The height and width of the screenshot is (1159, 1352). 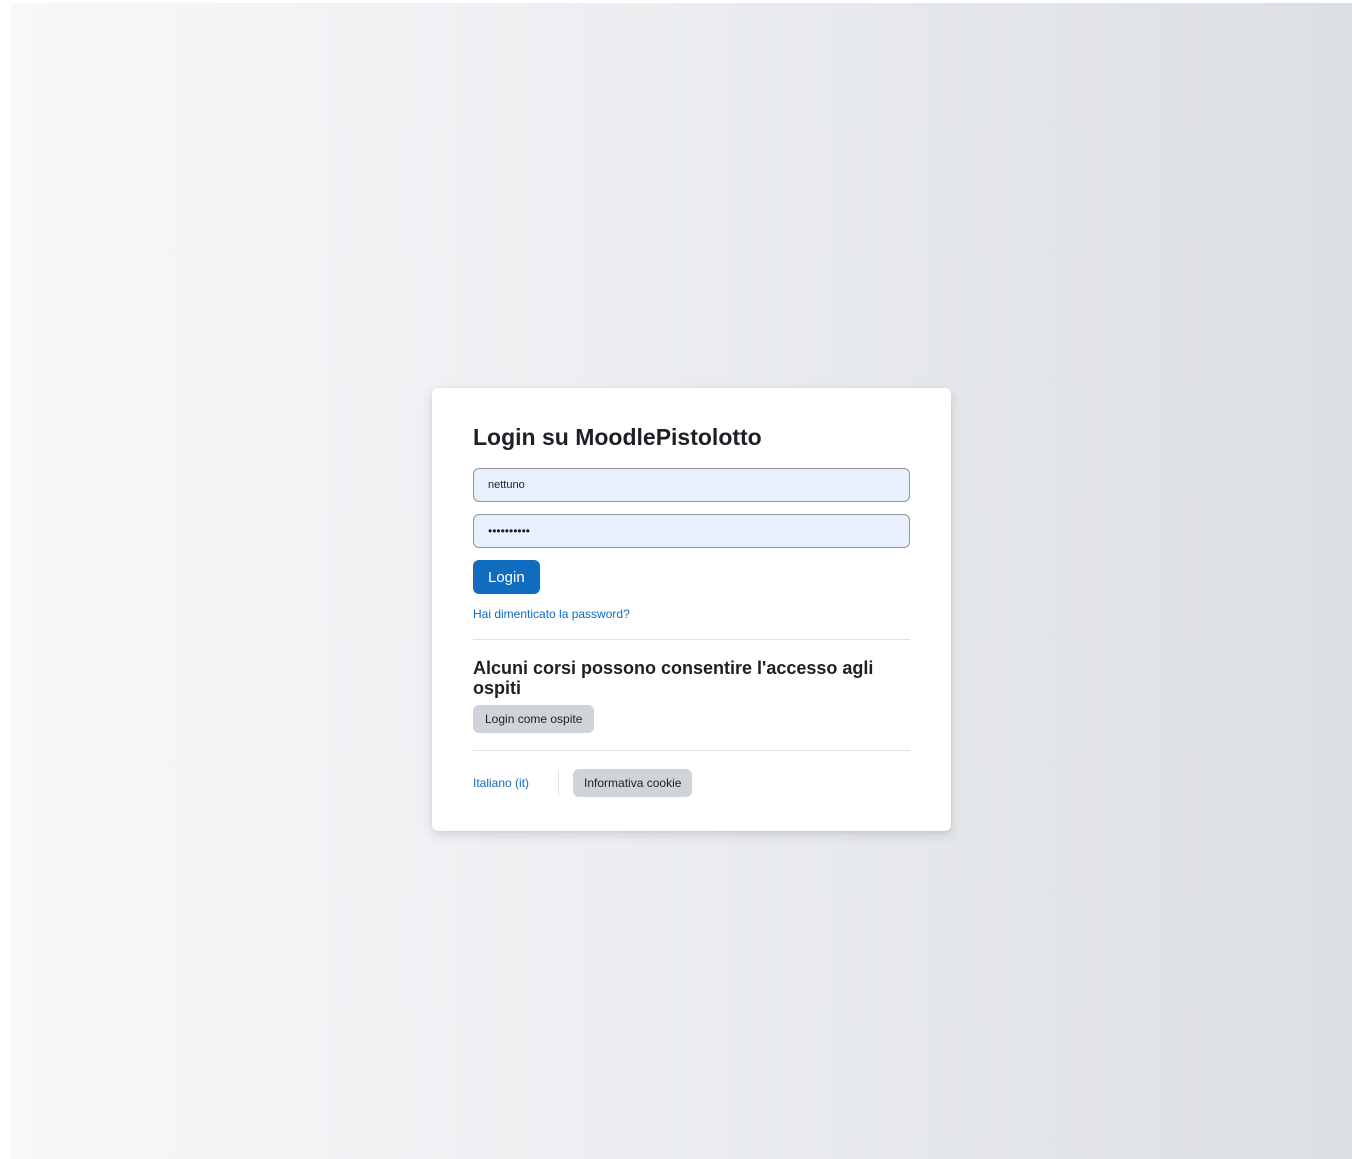 What do you see at coordinates (534, 719) in the screenshot?
I see `guest-login-button: Login come ospite` at bounding box center [534, 719].